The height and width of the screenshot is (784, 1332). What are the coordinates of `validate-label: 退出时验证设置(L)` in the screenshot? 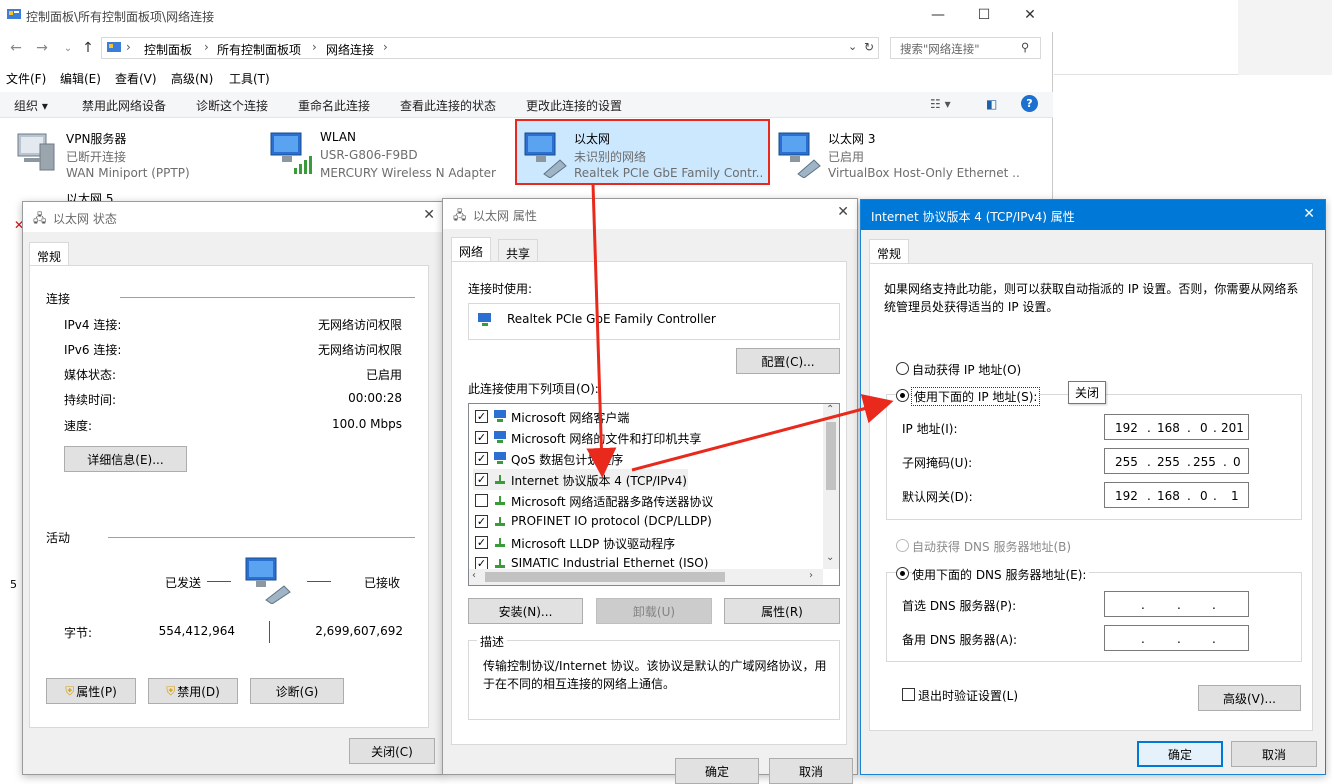 It's located at (968, 695).